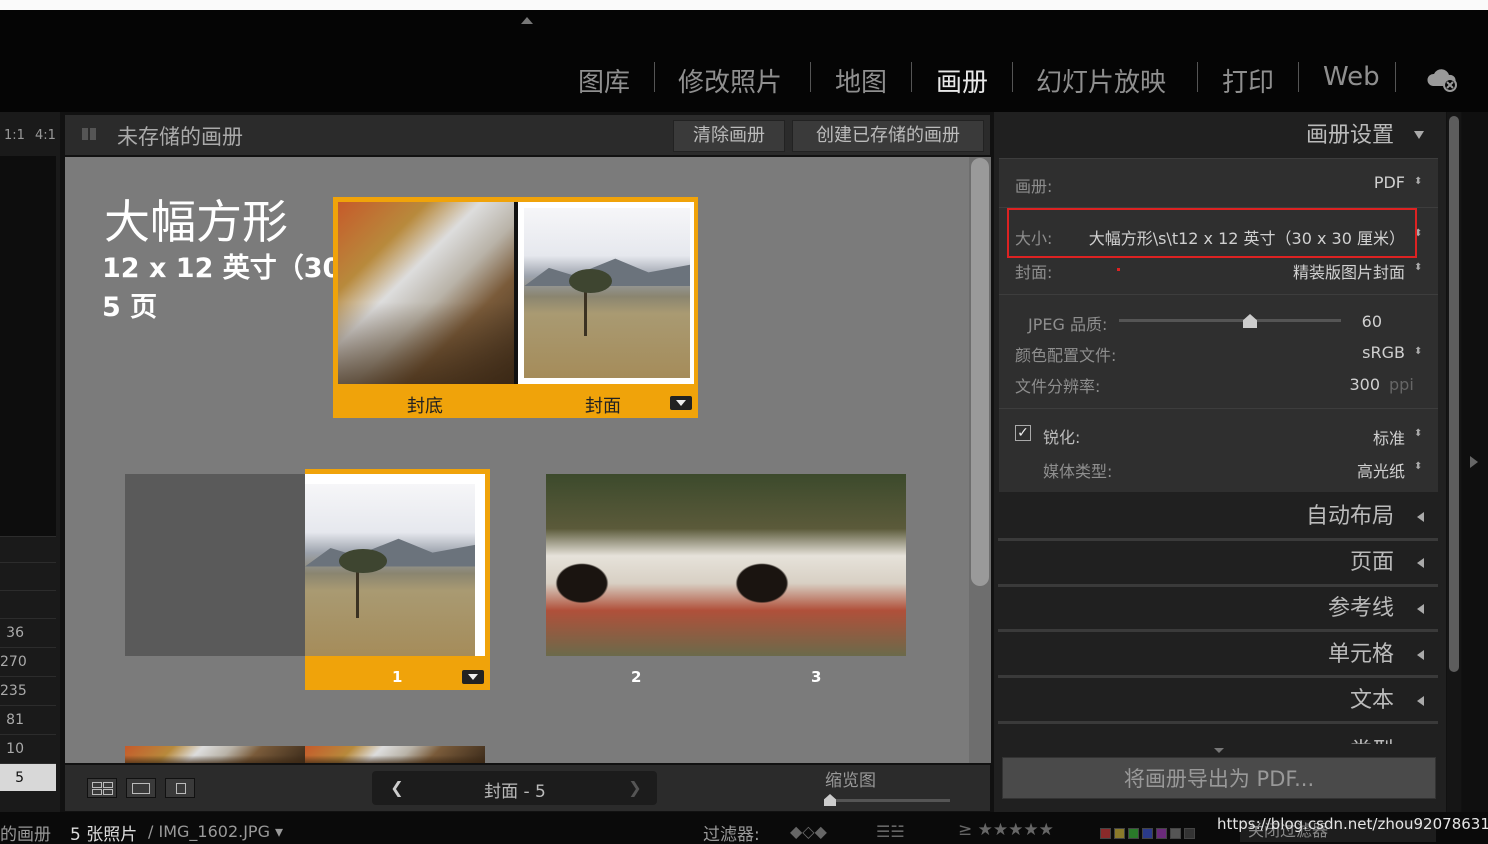  I want to click on page-2-photo, so click(636, 565).